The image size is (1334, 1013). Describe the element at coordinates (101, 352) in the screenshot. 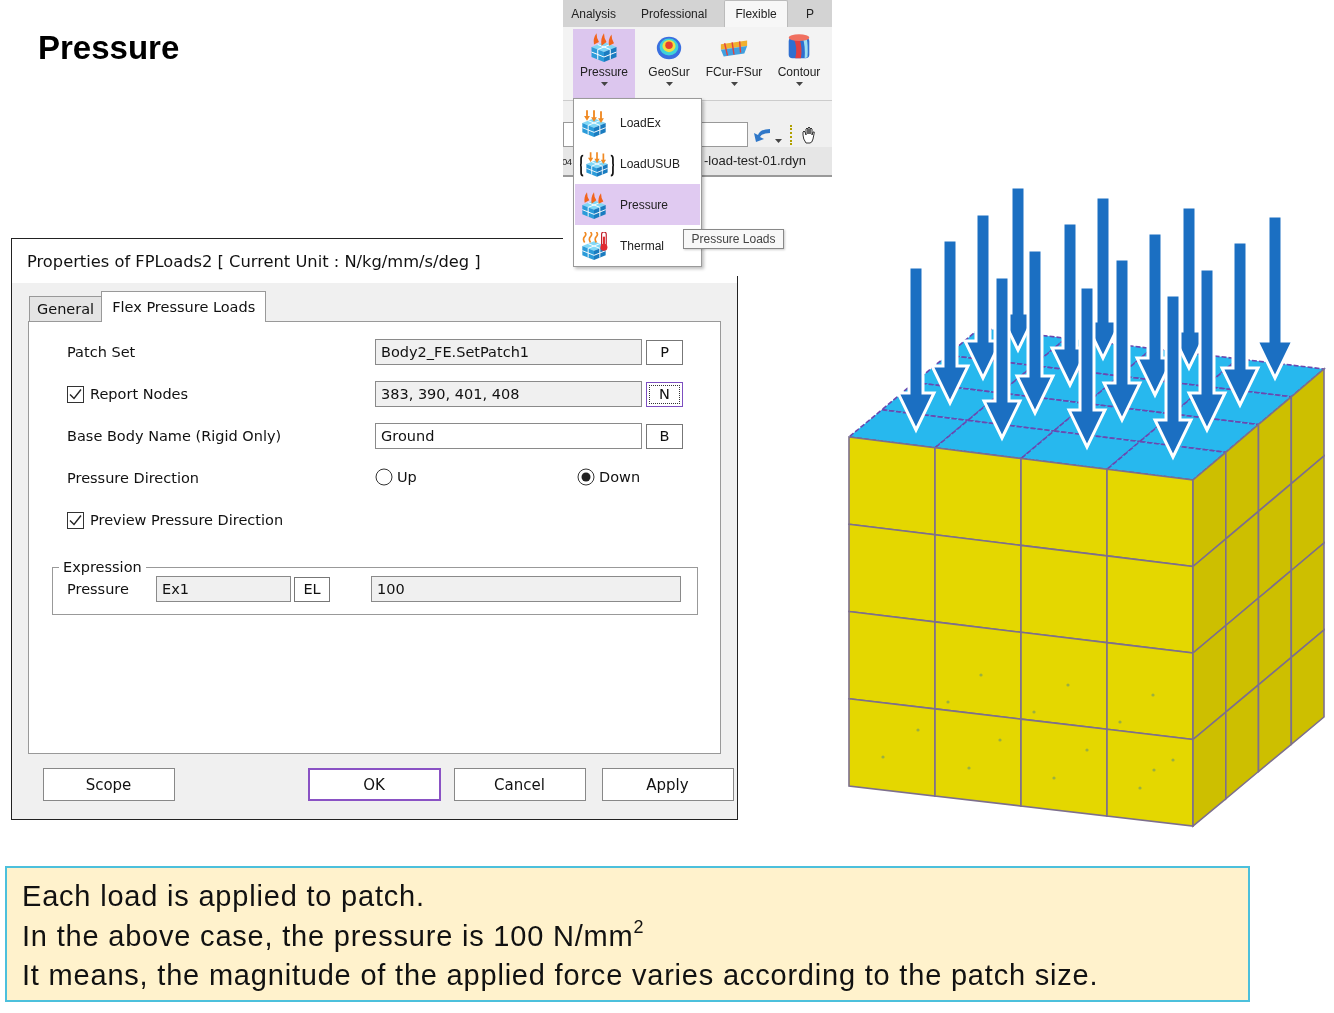

I see `field-label: Patch Set` at that location.